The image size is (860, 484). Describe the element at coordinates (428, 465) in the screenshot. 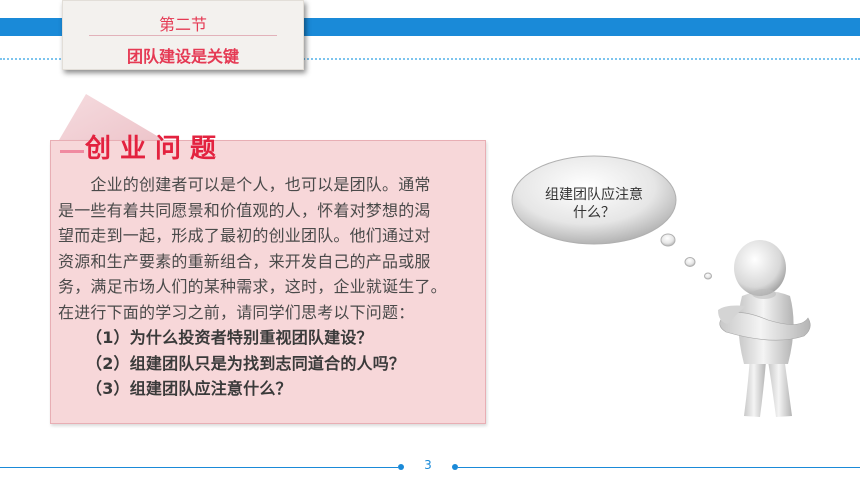

I see `page-number: 3` at that location.